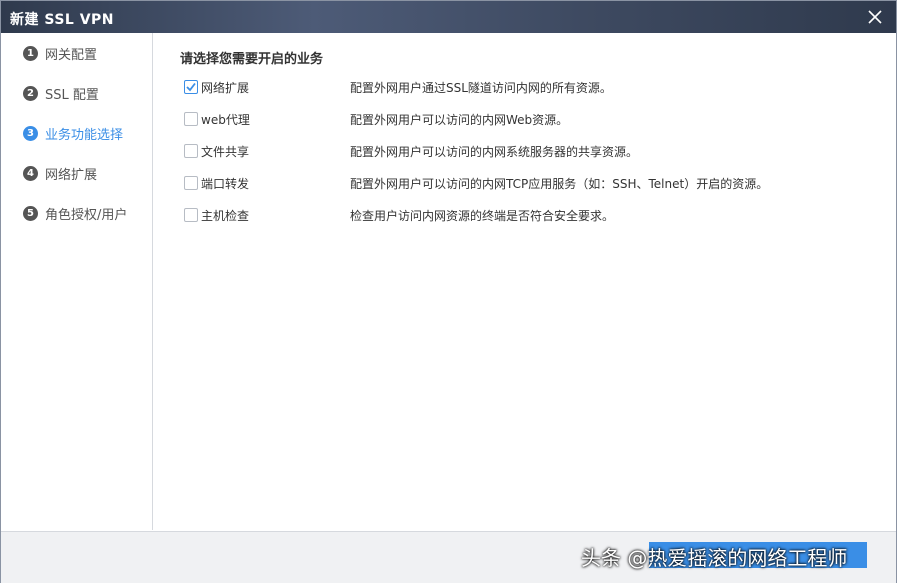 The image size is (897, 583). I want to click on option-label: 主机检查, so click(225, 215).